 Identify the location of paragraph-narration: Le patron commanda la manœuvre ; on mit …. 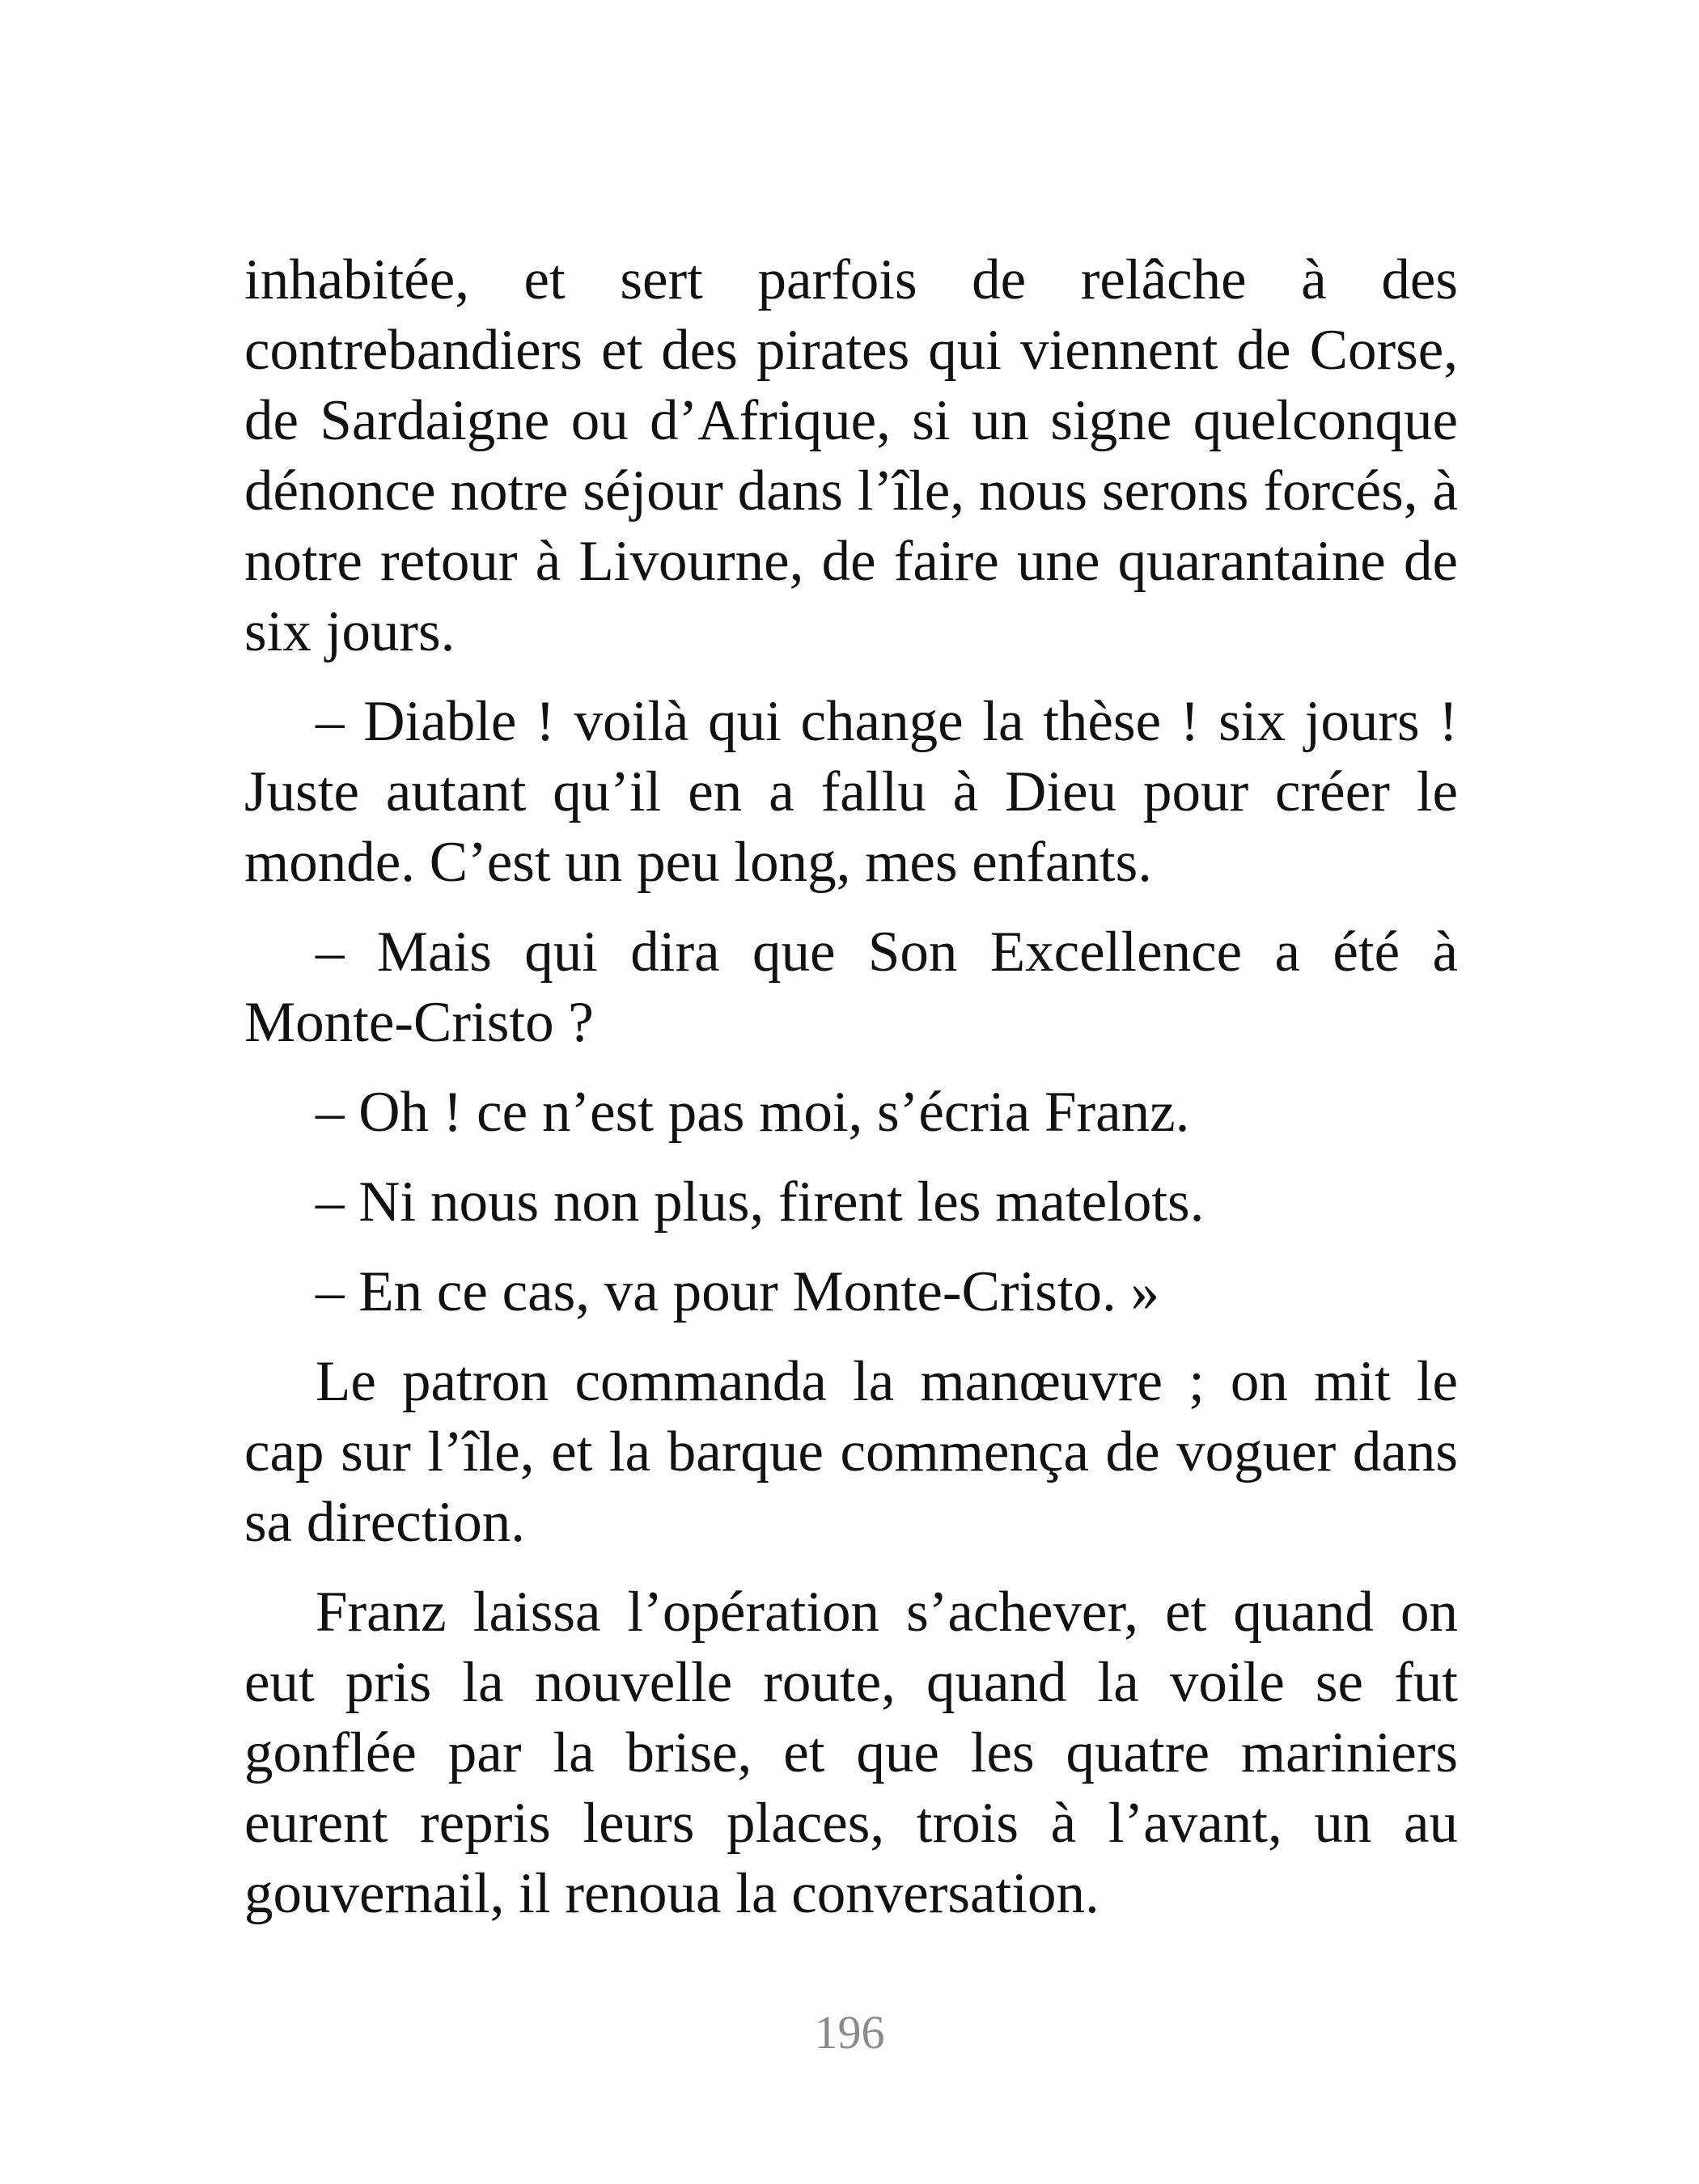
(851, 1452).